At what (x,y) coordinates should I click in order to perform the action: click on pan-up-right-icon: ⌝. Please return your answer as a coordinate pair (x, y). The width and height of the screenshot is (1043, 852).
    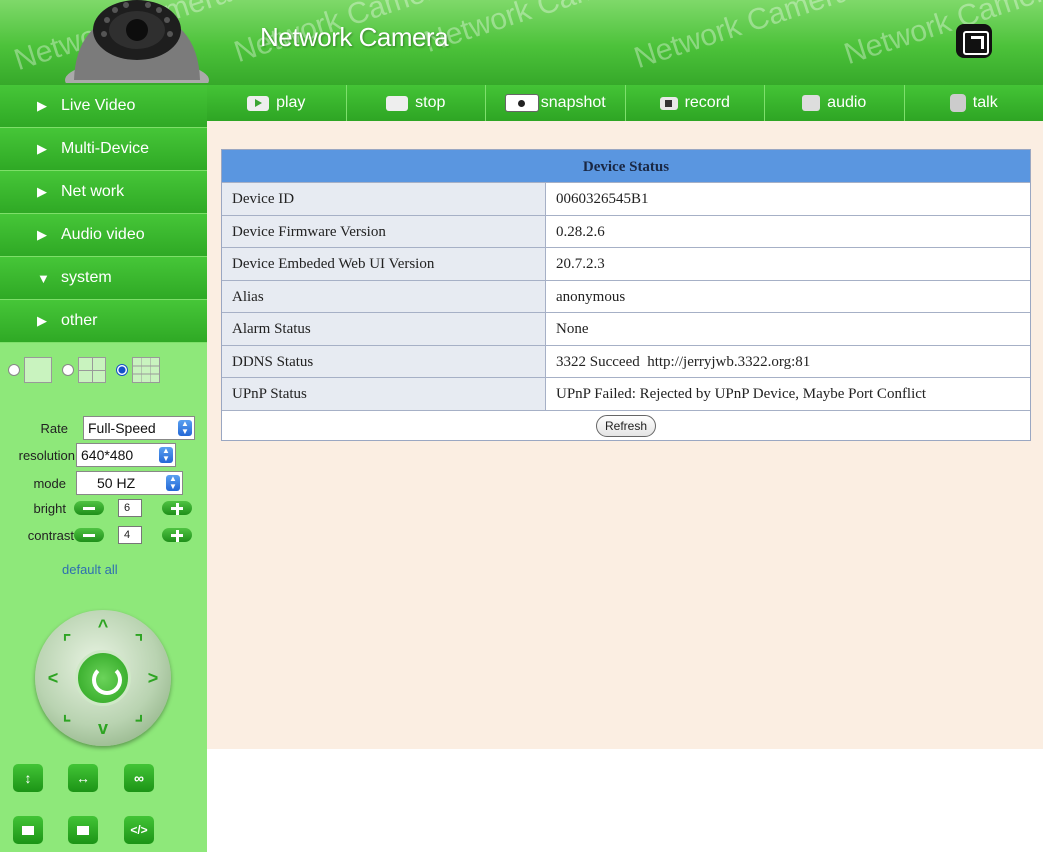
    Looking at the image, I should click on (139, 642).